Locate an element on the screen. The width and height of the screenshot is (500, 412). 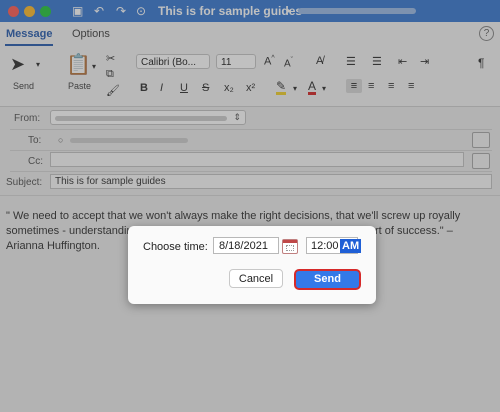
calendar-icon is located at coordinates (290, 246).